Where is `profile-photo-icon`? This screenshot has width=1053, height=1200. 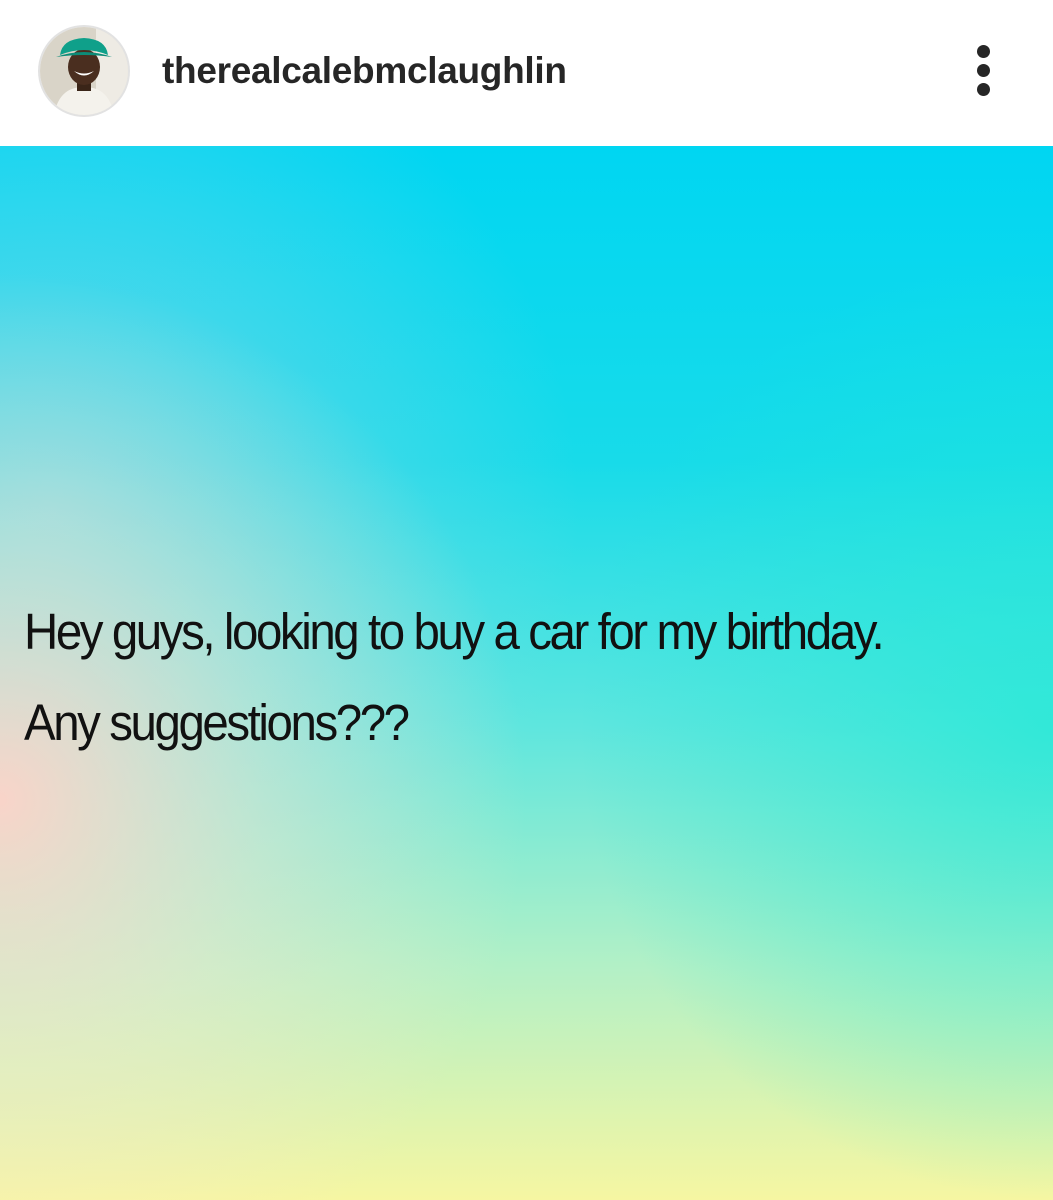
profile-photo-icon is located at coordinates (84, 71).